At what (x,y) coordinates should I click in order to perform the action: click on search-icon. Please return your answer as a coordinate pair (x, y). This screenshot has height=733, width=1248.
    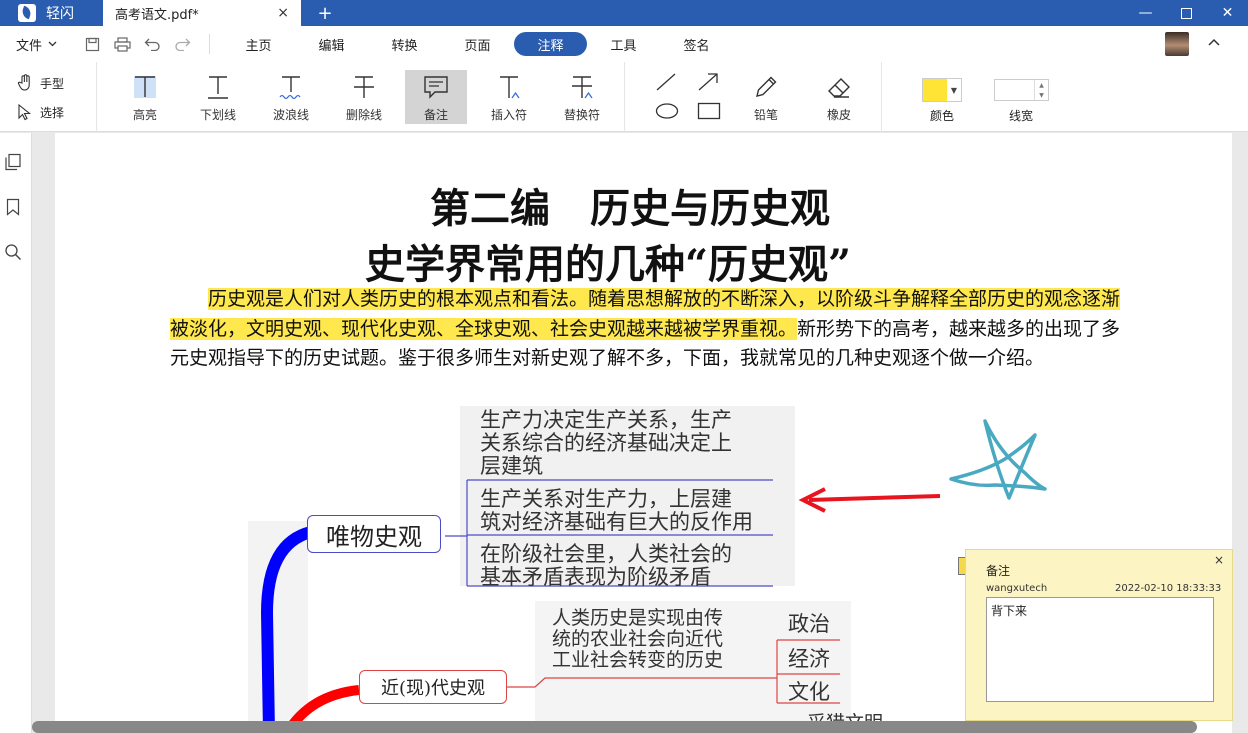
    Looking at the image, I should click on (13, 252).